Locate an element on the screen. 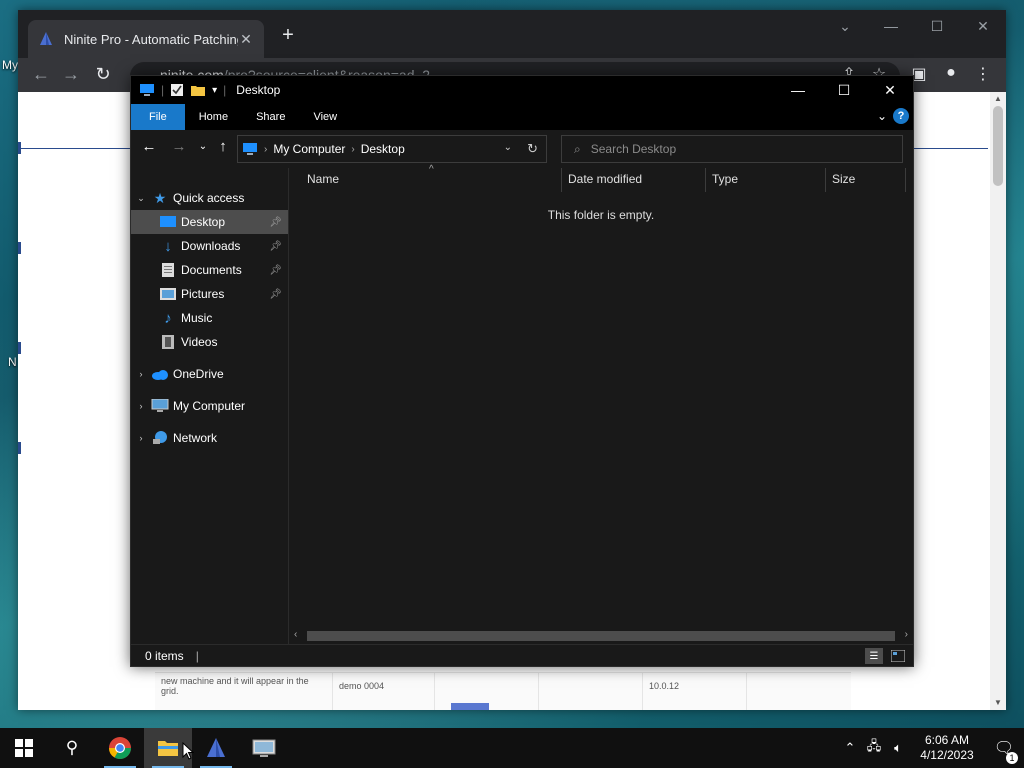  browser-tab: Ninite Pro - Automatic Patching ✕ is located at coordinates (146, 39).